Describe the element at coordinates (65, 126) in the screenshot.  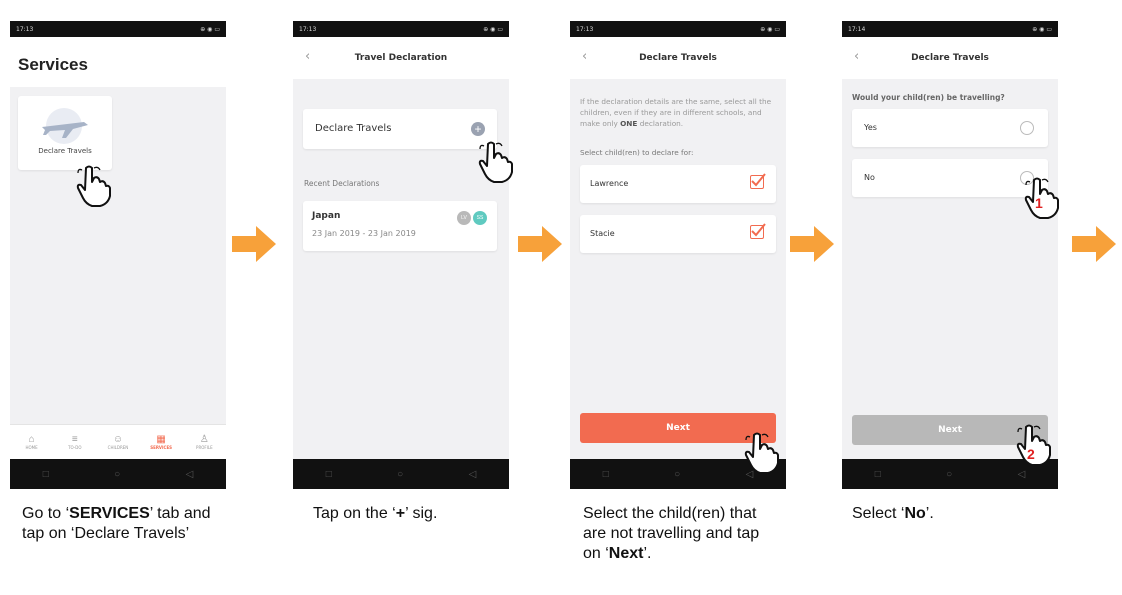
I see `airplane-icon` at that location.